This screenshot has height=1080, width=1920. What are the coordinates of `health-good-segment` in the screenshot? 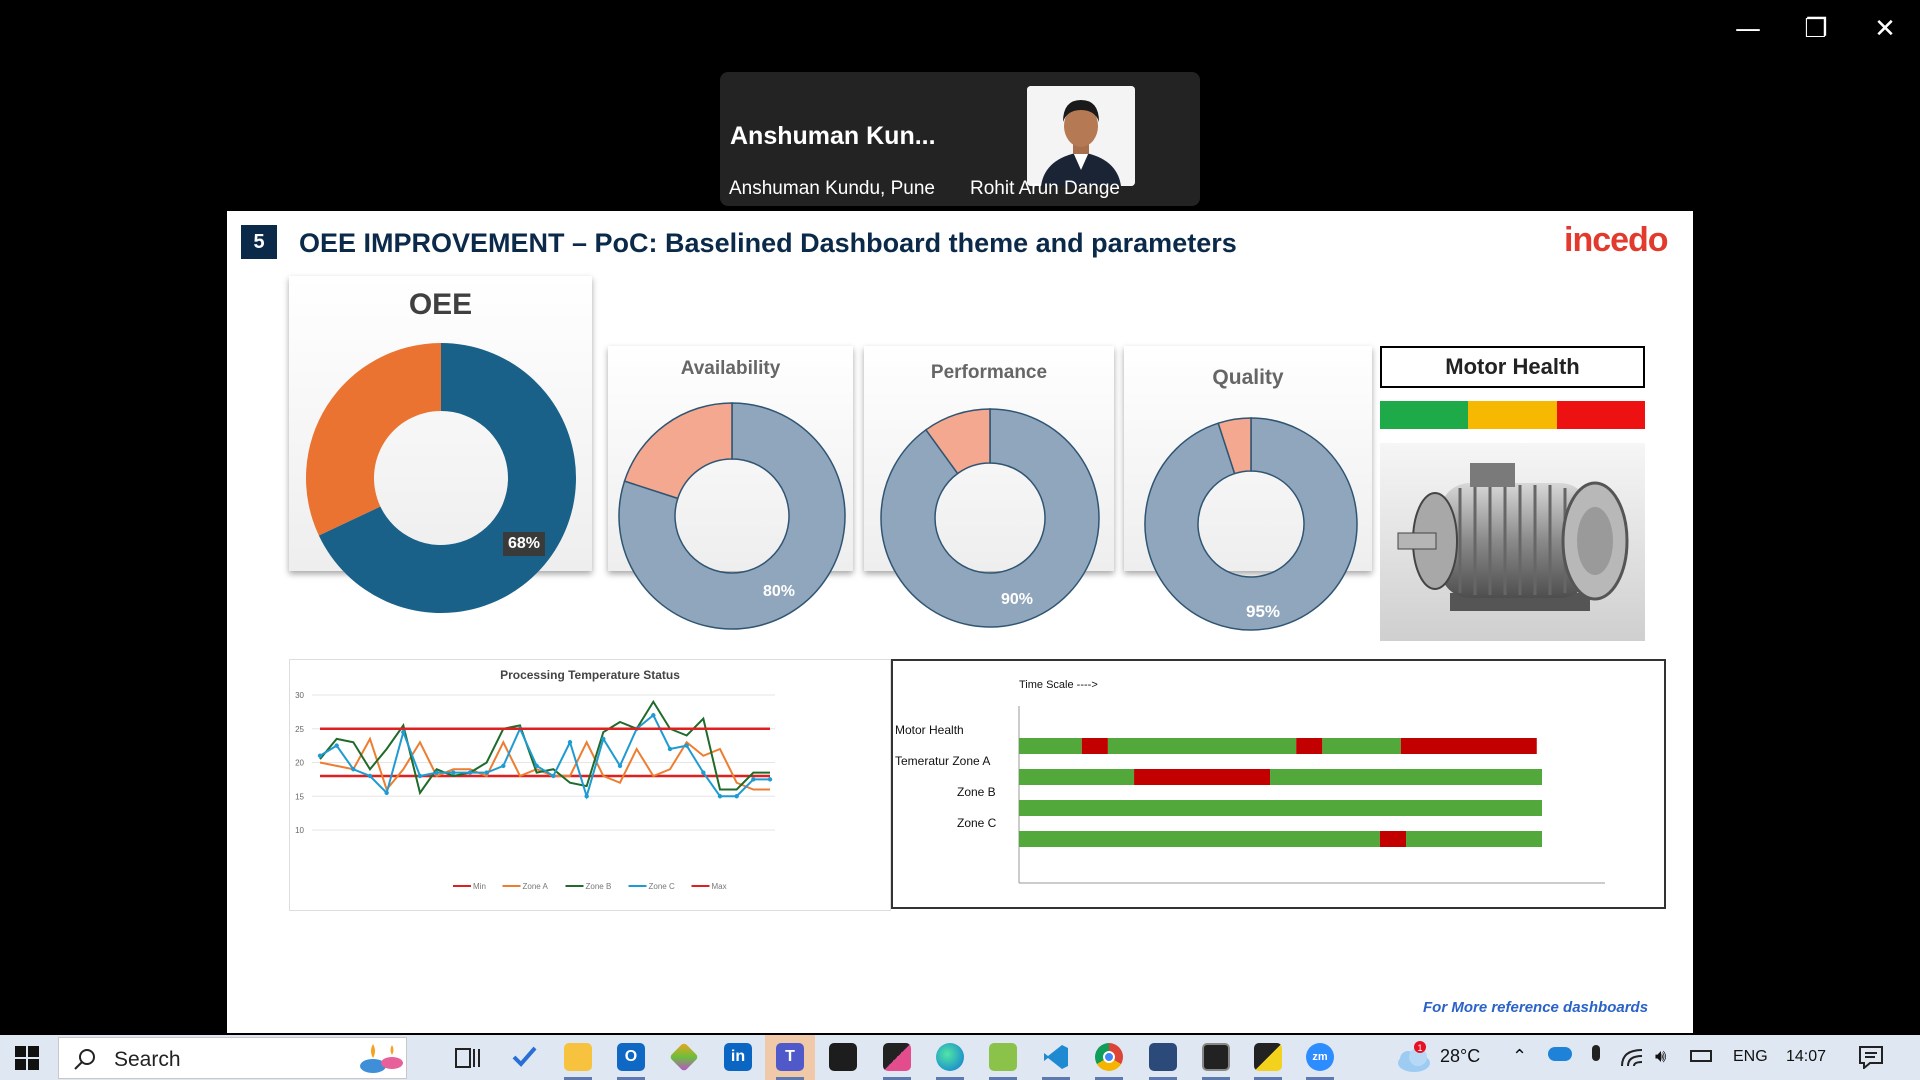 It's located at (1424, 415).